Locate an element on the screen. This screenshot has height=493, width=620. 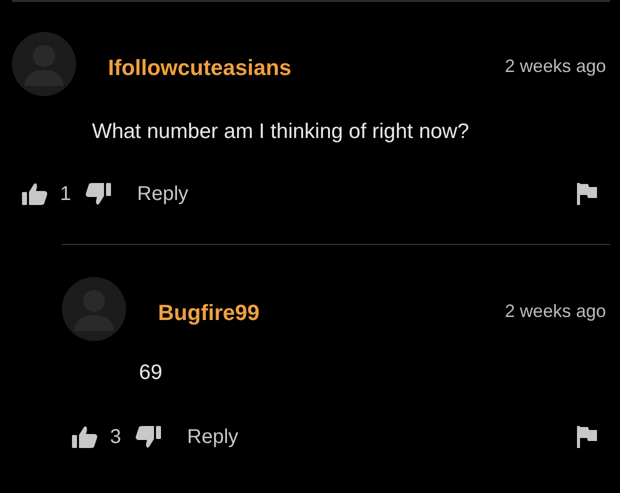
like-count: 3 is located at coordinates (116, 437).